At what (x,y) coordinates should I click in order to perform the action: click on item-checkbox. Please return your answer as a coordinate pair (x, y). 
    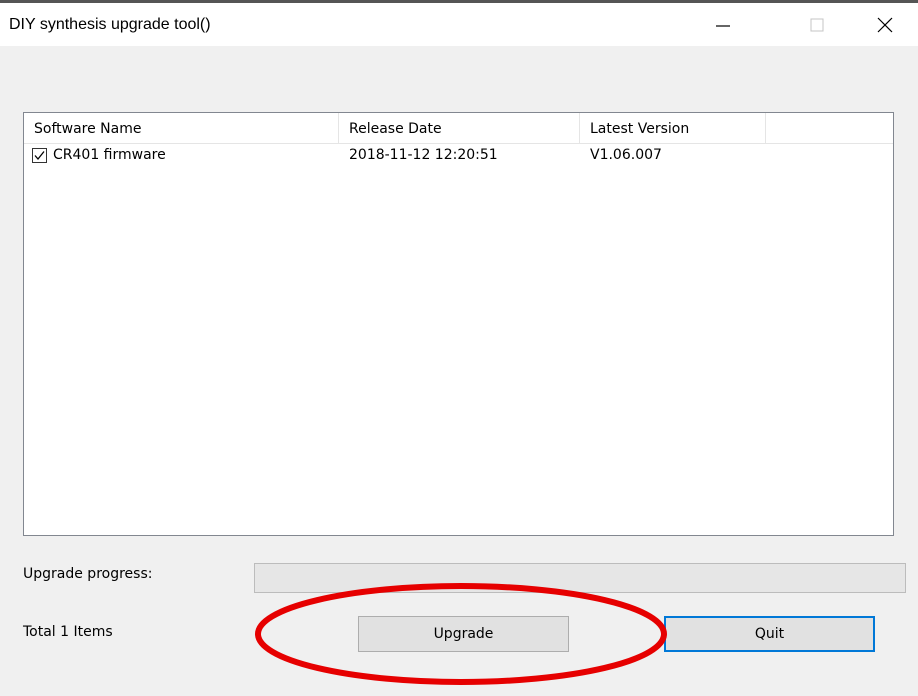
    Looking at the image, I should click on (39, 155).